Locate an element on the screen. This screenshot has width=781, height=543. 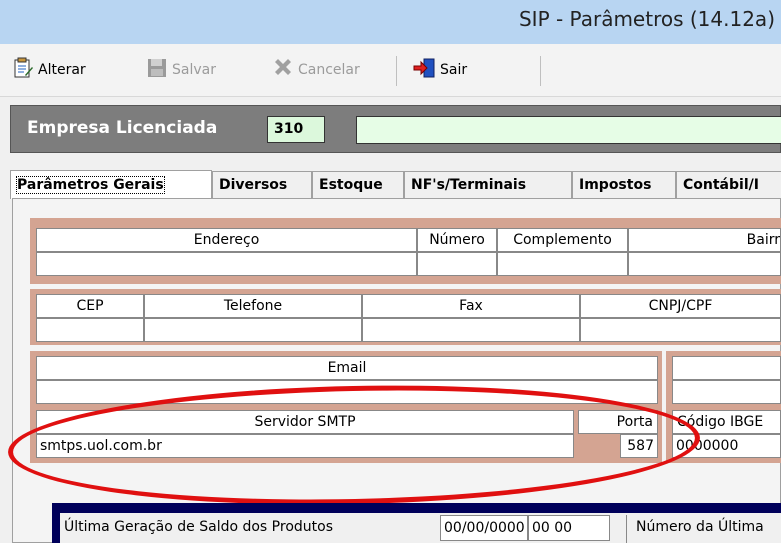
ibge-top-field is located at coordinates (726, 392).